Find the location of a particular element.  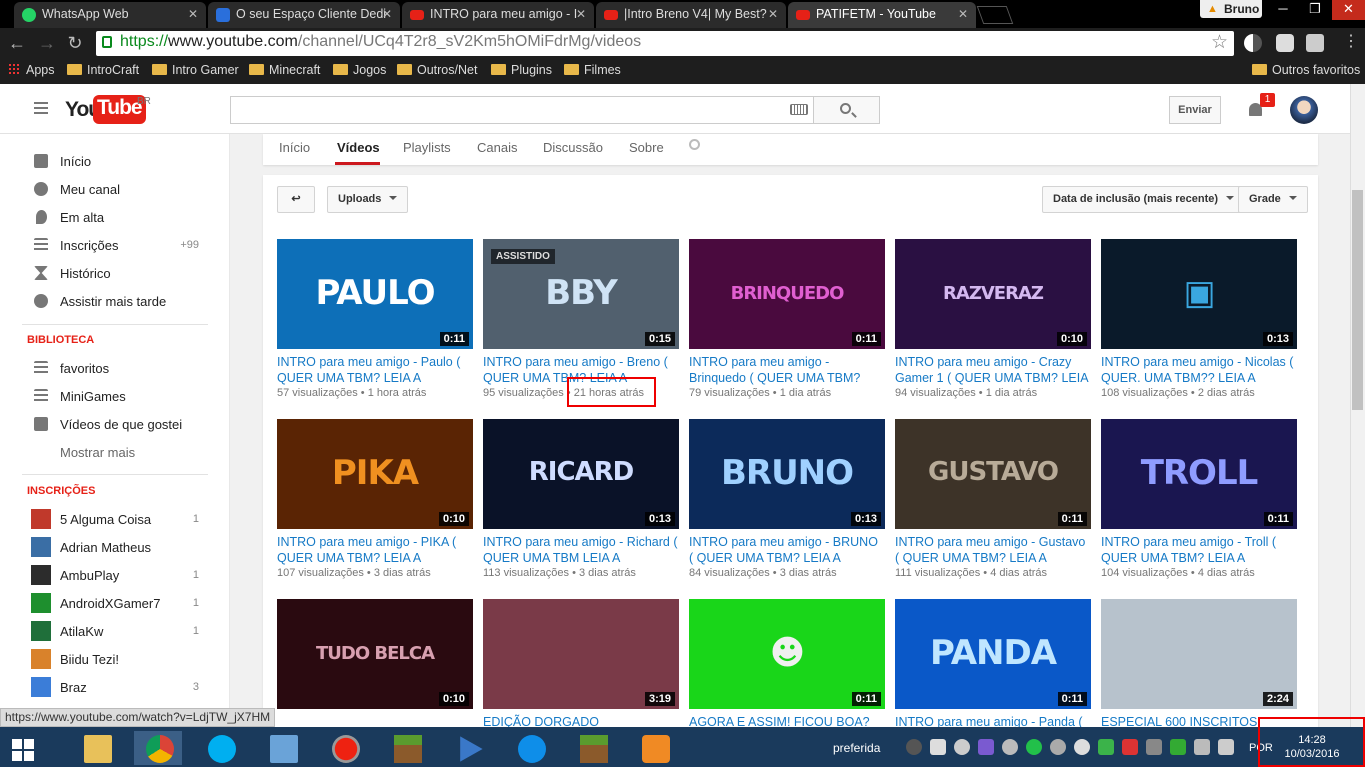

video-thumbnail: 2:24 is located at coordinates (1199, 654).